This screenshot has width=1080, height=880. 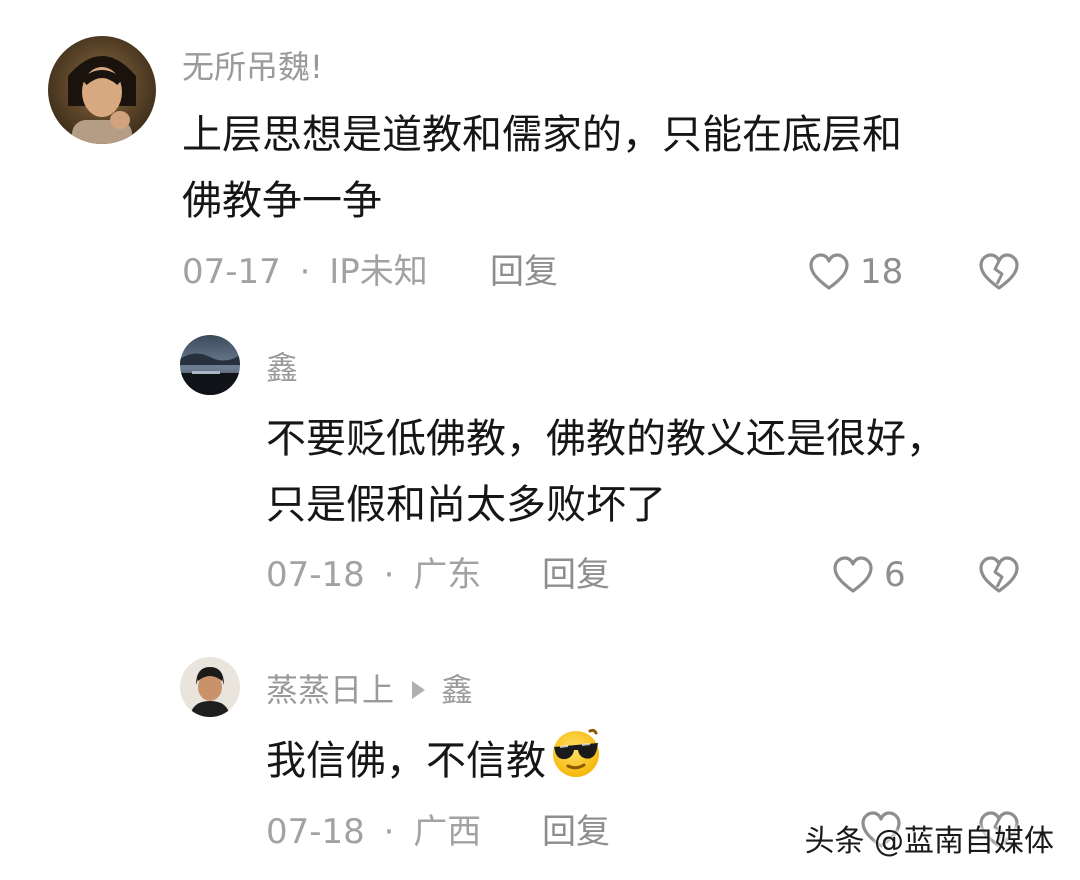 I want to click on content-line: 佛教争一争, so click(x=282, y=201).